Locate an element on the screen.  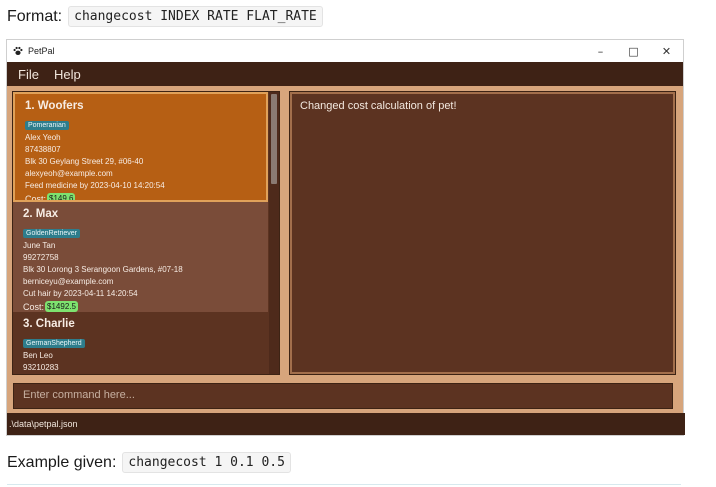
cost-badge: $1492.5 is located at coordinates (61, 306).